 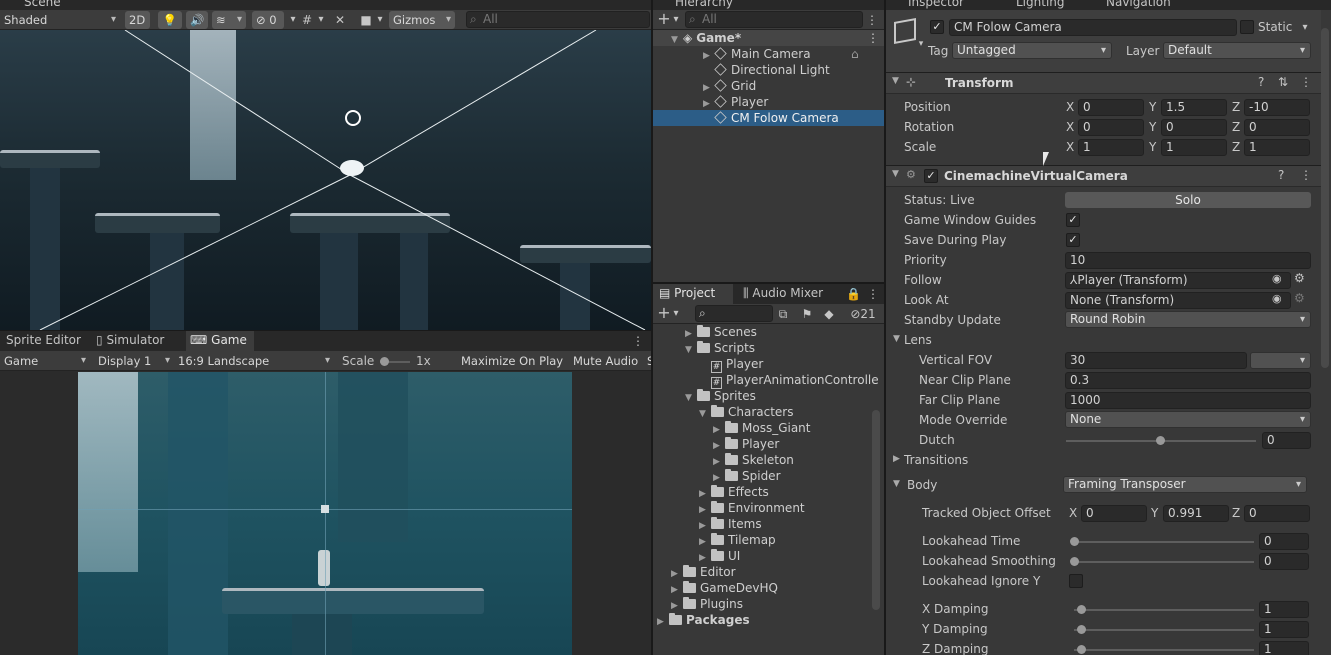 What do you see at coordinates (774, 19) in the screenshot?
I see `hierarchy-search-input: ⌕ All` at bounding box center [774, 19].